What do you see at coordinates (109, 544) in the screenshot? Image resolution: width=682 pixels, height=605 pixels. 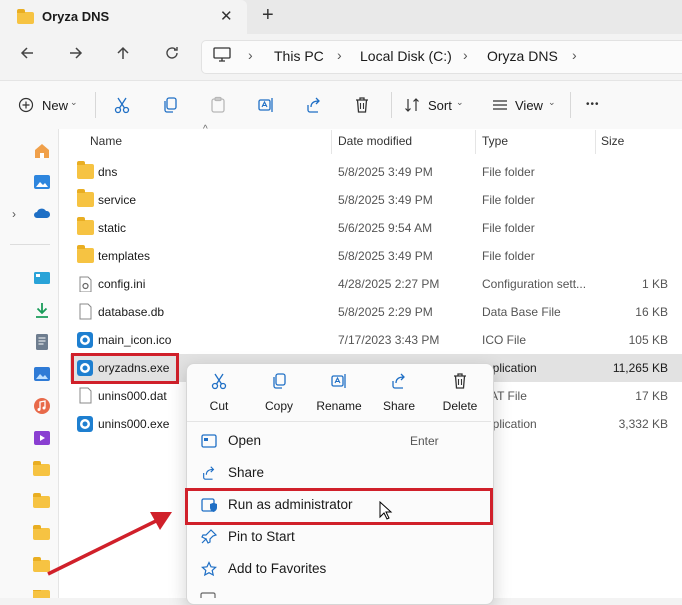 I see `annotation-arrow` at bounding box center [109, 544].